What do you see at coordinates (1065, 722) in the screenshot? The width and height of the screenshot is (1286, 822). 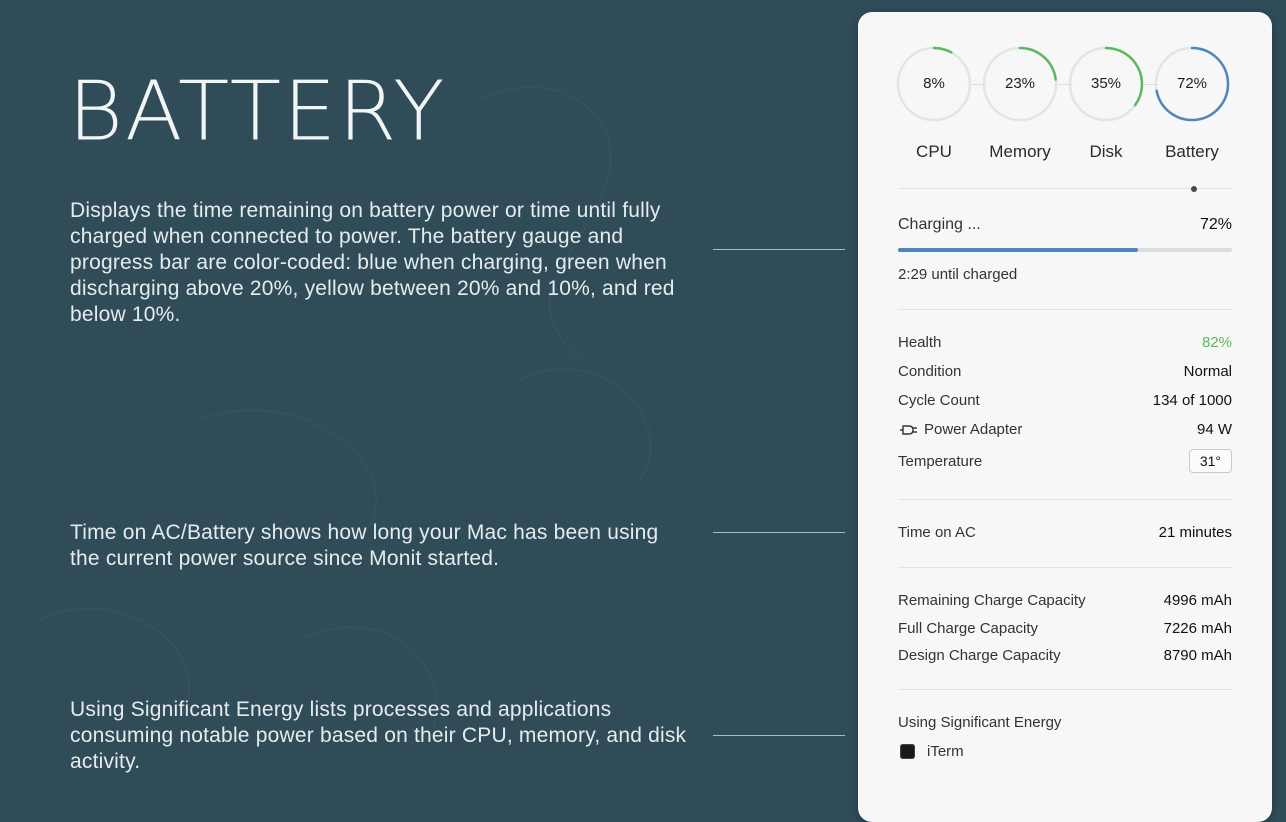 I see `energy-header-row: Using Significant Energy` at bounding box center [1065, 722].